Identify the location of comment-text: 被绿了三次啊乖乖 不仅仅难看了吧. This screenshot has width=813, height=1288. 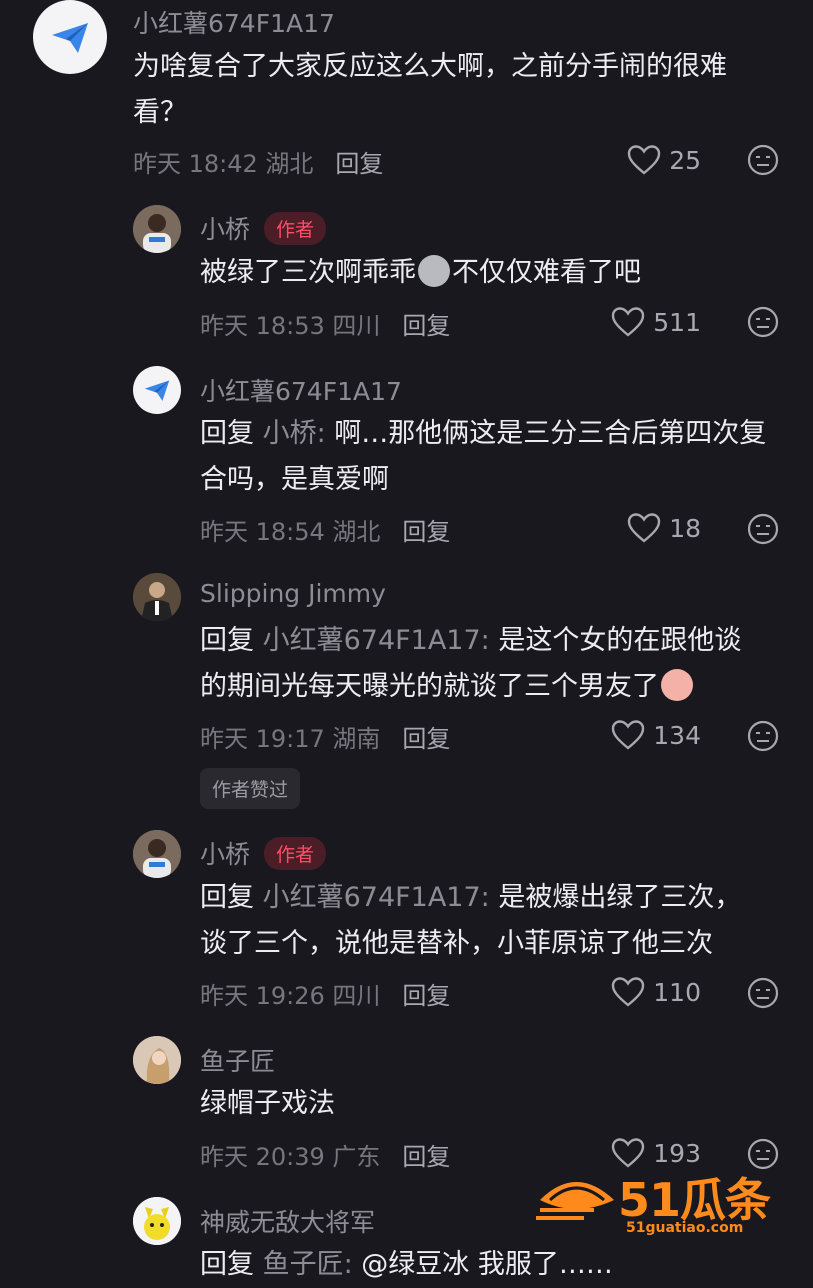
(490, 273).